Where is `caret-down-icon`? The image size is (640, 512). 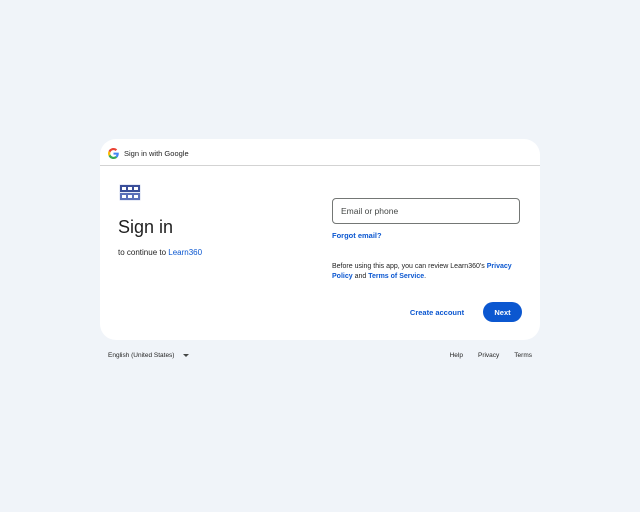
caret-down-icon is located at coordinates (186, 355).